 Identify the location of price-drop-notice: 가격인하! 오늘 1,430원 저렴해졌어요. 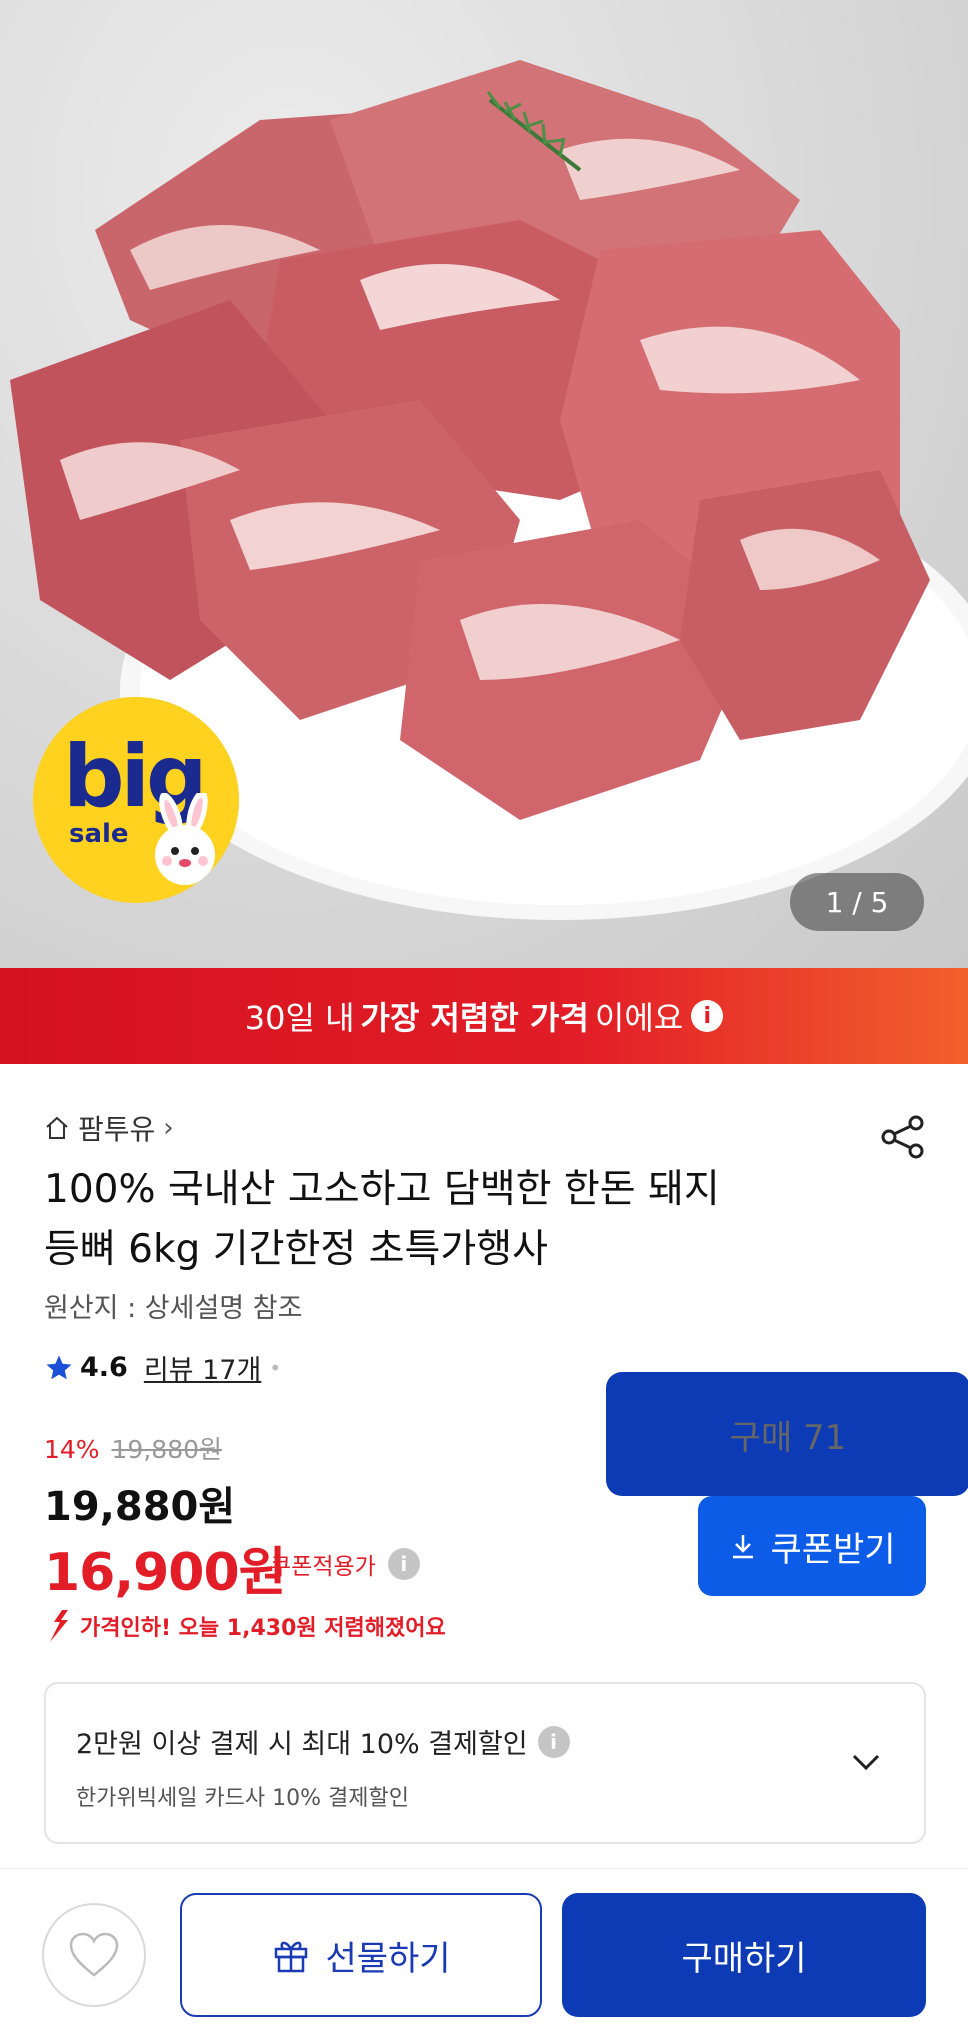
(245, 1626).